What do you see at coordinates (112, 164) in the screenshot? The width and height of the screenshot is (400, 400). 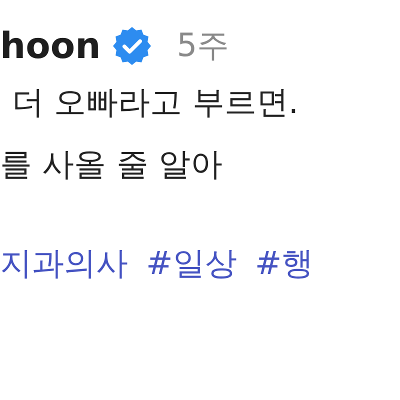 I see `comment-text: 를 사올 줄 알아` at bounding box center [112, 164].